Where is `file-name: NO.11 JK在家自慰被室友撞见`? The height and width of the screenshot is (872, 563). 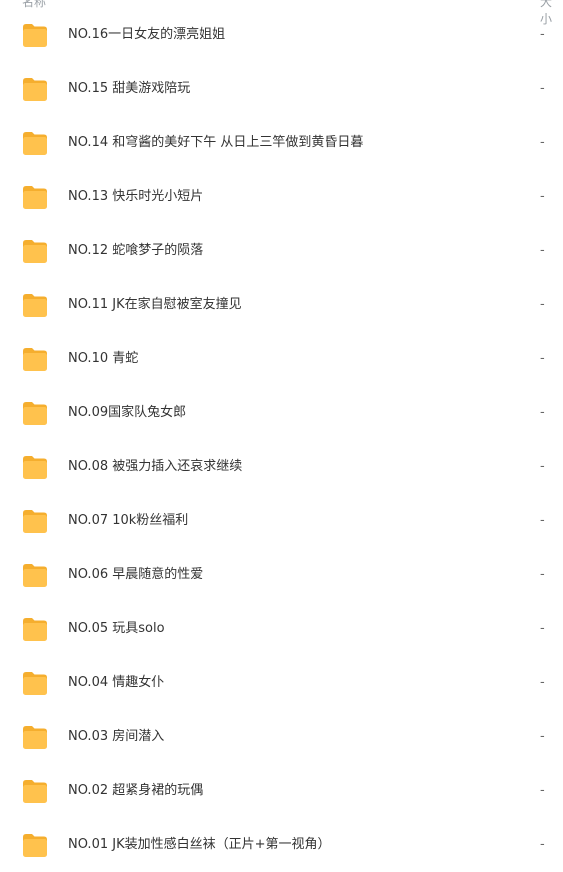 file-name: NO.11 JK在家自慰被室友撞见 is located at coordinates (155, 305).